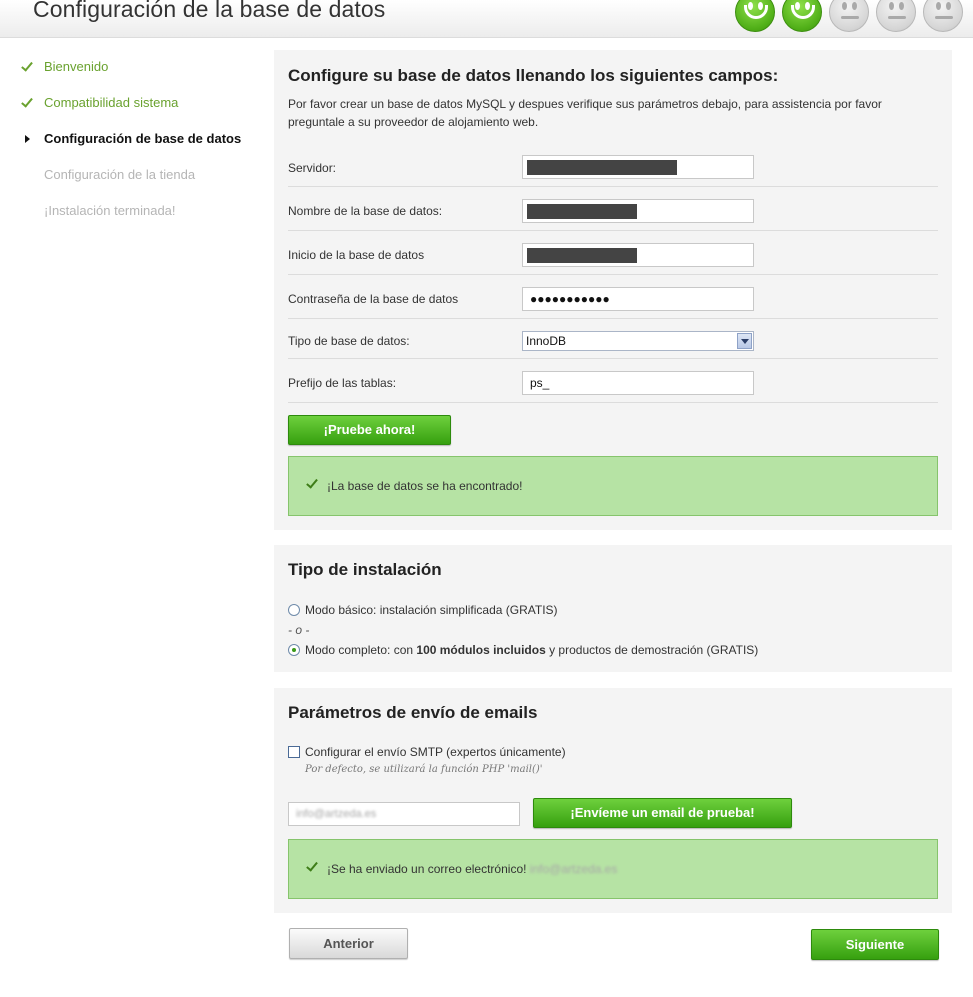 The width and height of the screenshot is (973, 997). What do you see at coordinates (638, 211) in the screenshot?
I see `db-name-input` at bounding box center [638, 211].